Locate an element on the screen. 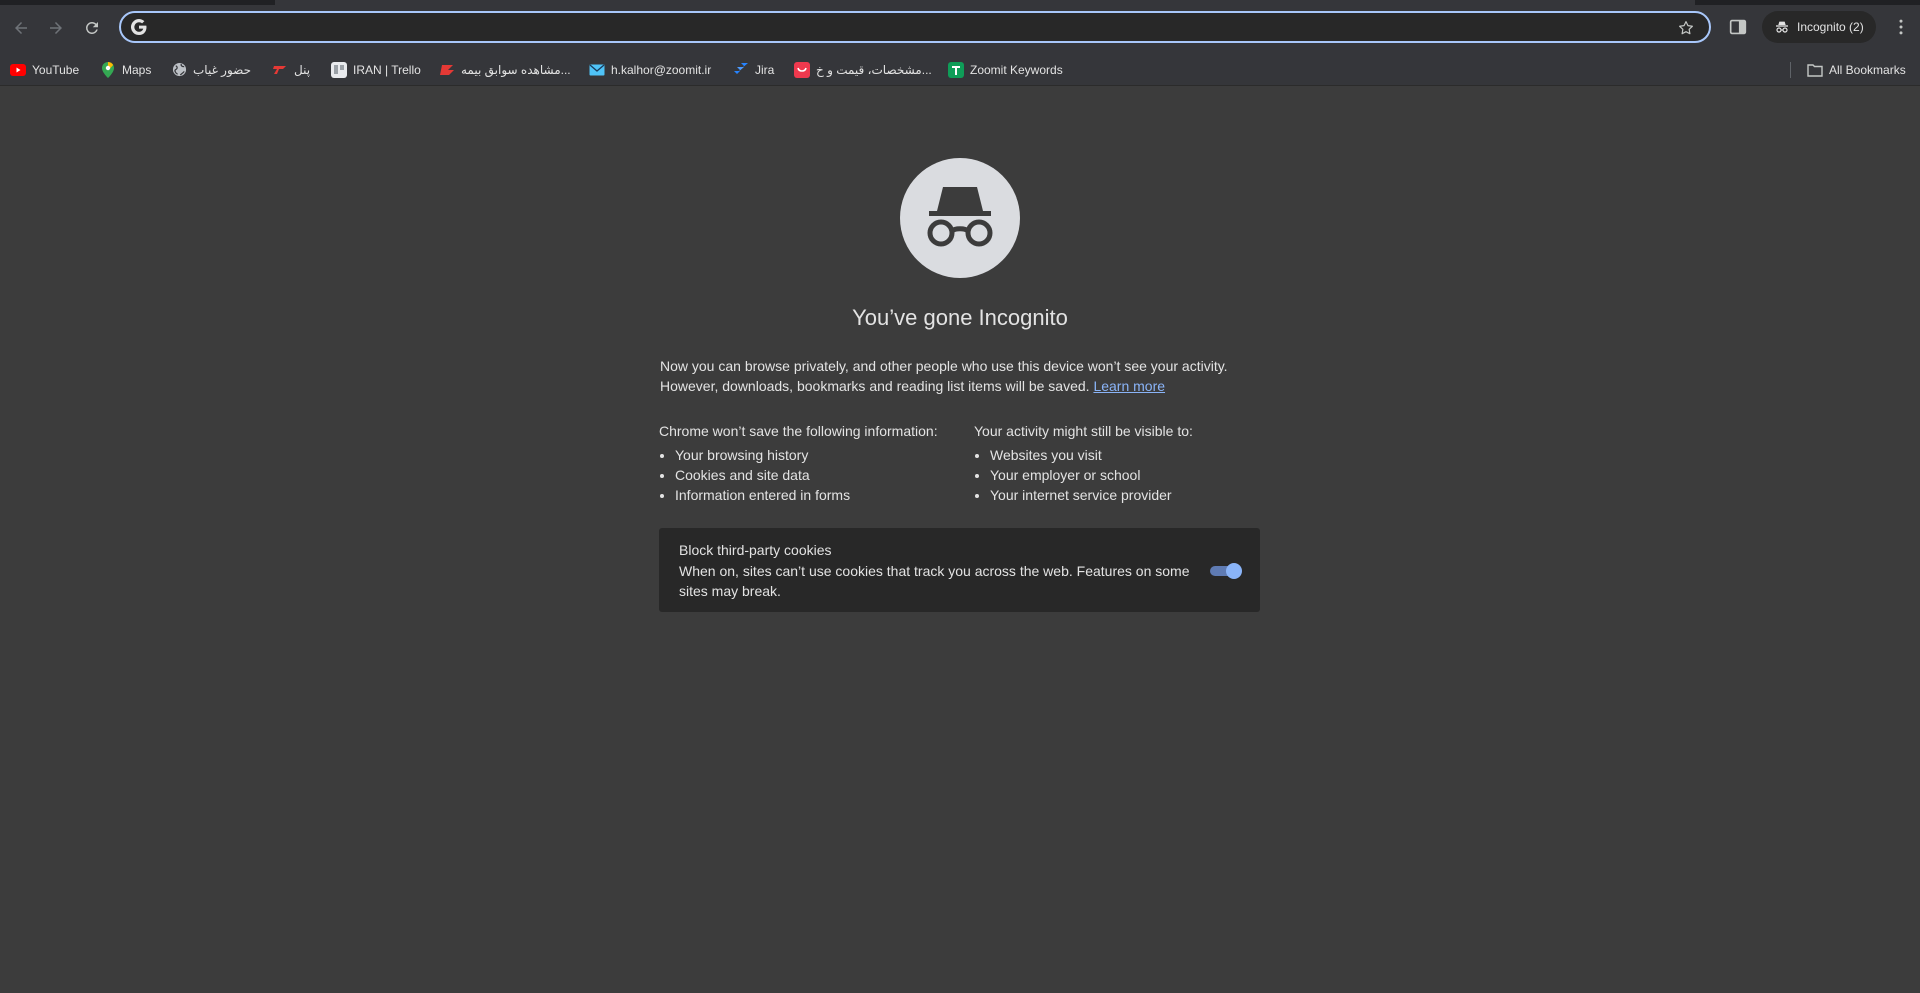 This screenshot has height=993, width=1920. bookmark-trello: IRAN | Trello is located at coordinates (376, 69).